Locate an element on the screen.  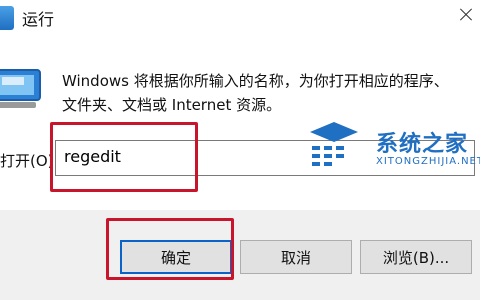
watermark-logo-icon is located at coordinates (334, 144).